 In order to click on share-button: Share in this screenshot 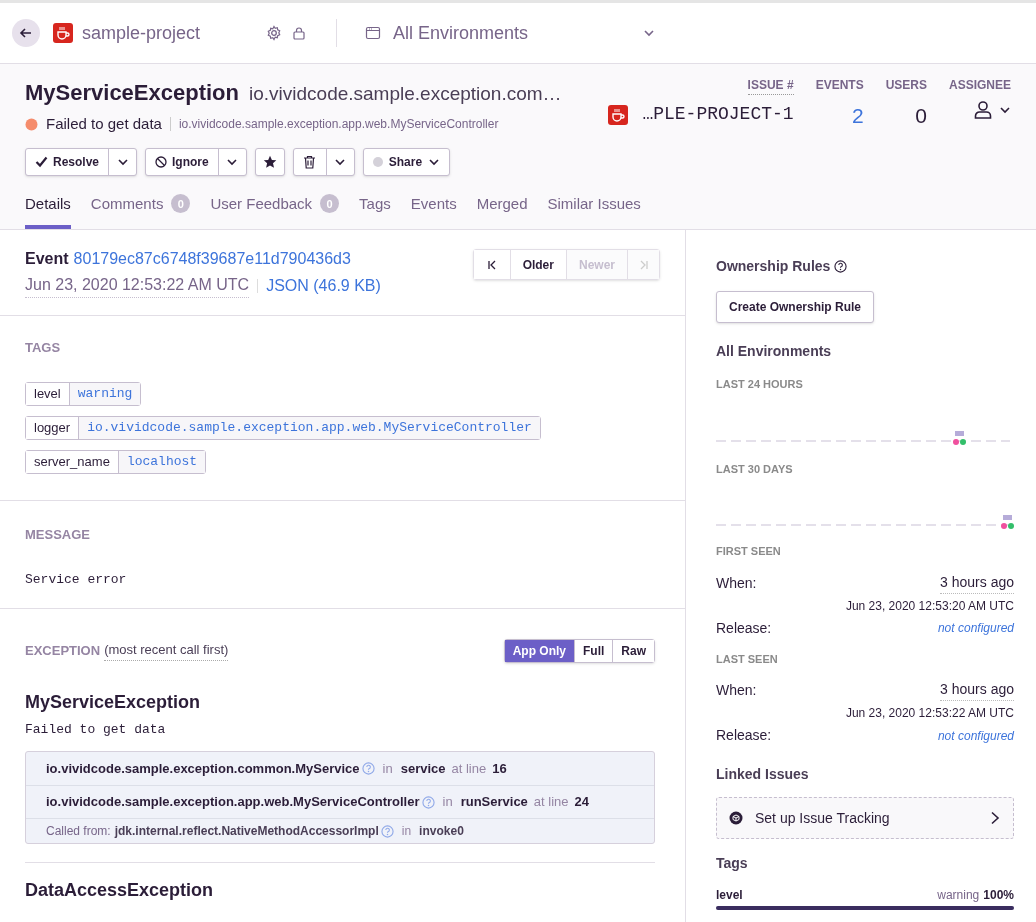, I will do `click(406, 161)`.